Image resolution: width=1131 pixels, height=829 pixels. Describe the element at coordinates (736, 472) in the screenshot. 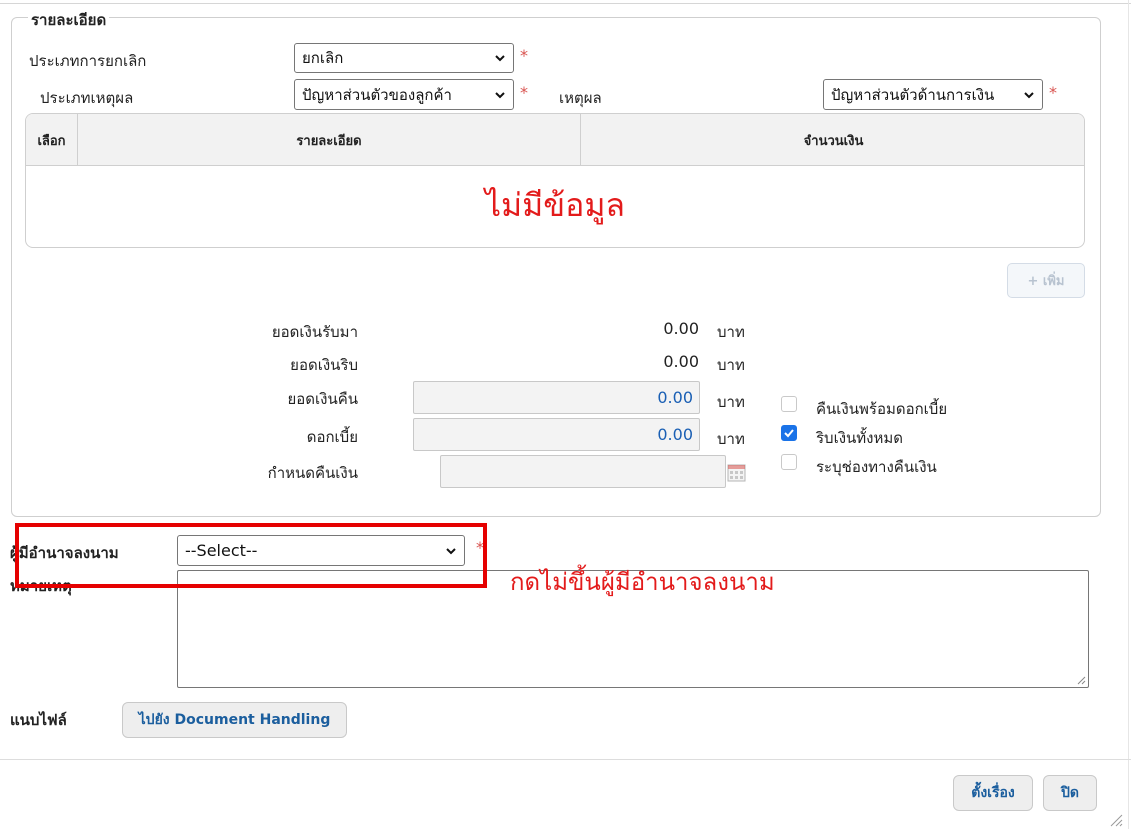

I see `calendar-icon` at that location.